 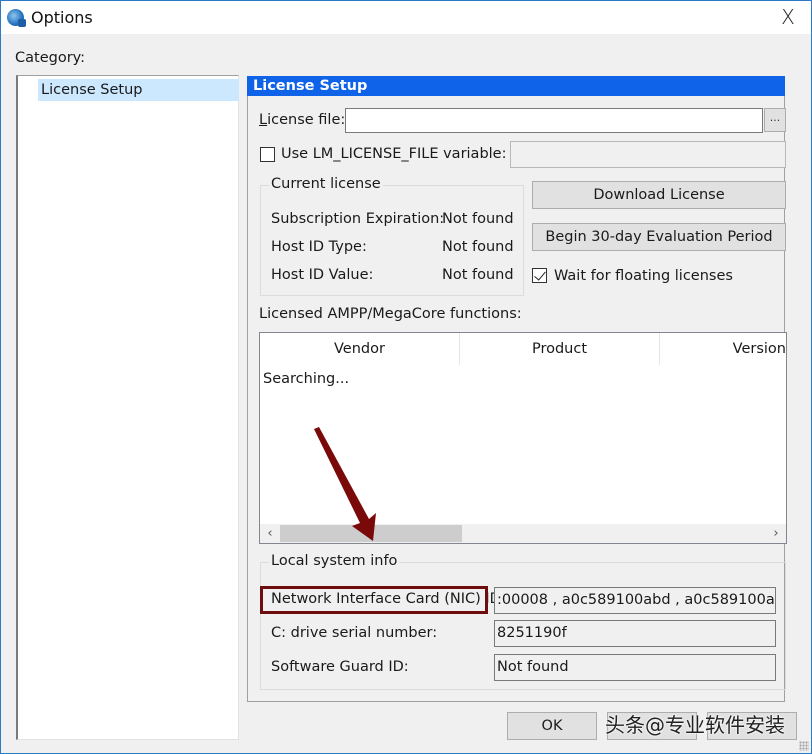 I want to click on column-header-product: Product, so click(x=560, y=349).